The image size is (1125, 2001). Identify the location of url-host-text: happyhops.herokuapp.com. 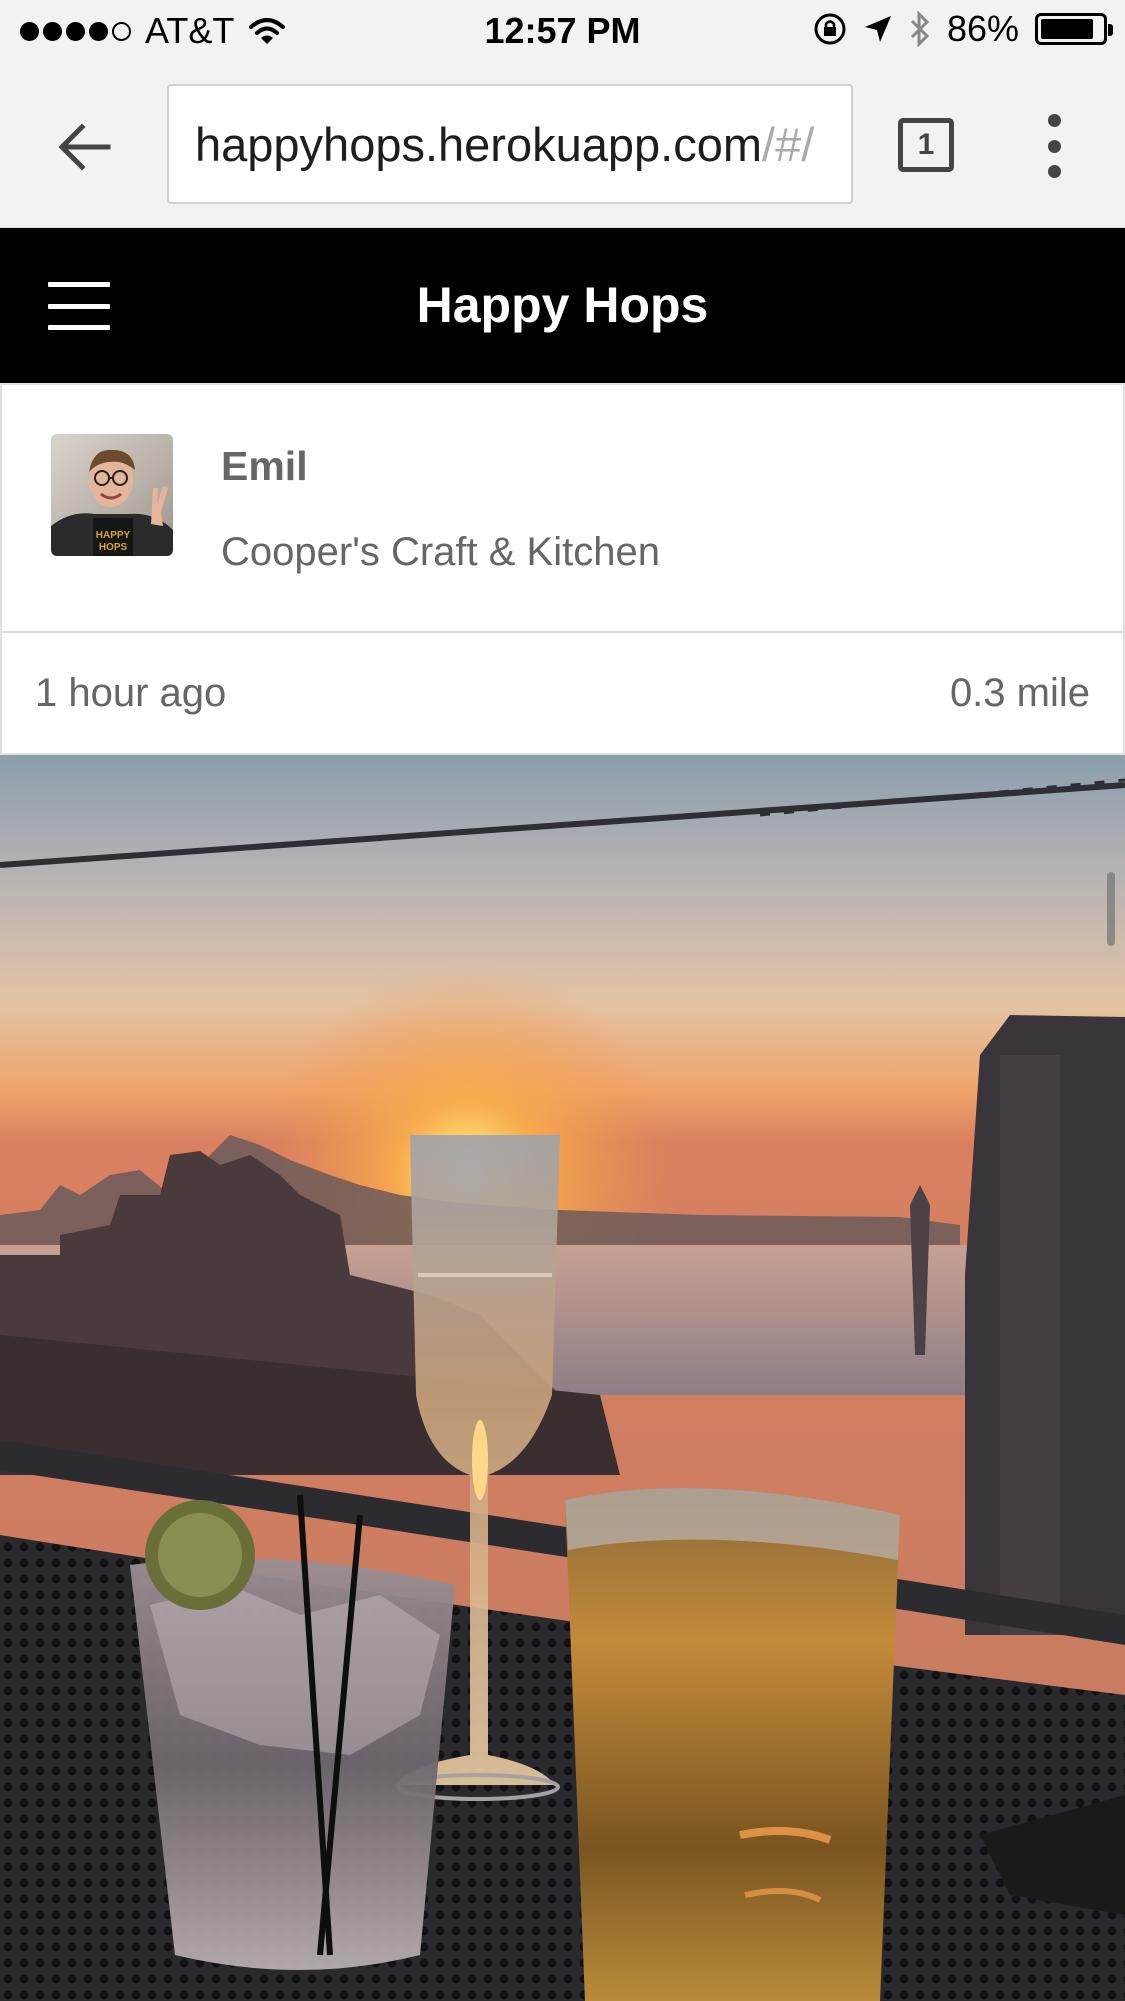
(479, 144).